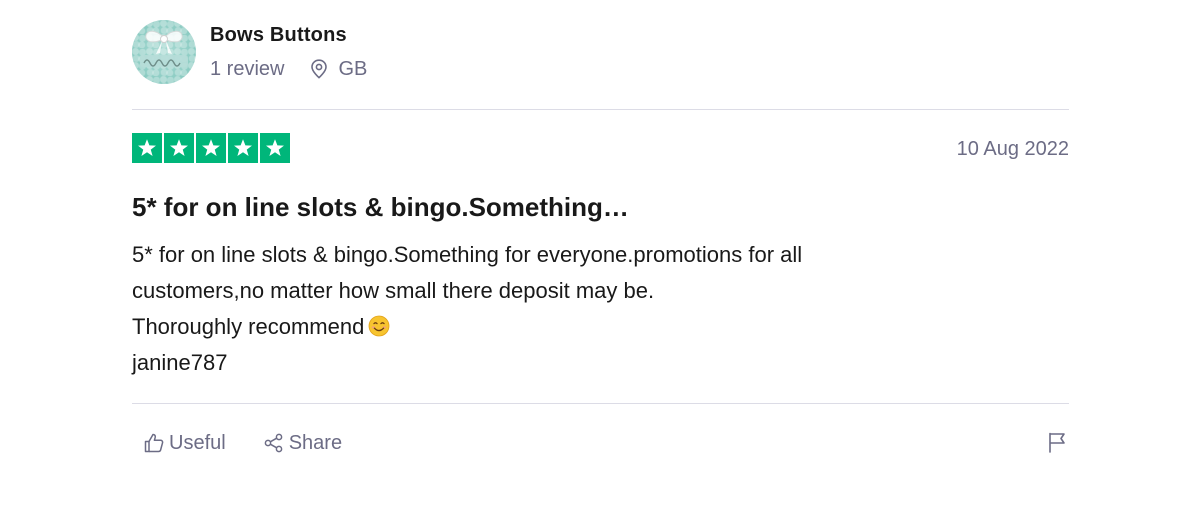 This screenshot has width=1200, height=508. Describe the element at coordinates (600, 403) in the screenshot. I see `footer-divider` at that location.